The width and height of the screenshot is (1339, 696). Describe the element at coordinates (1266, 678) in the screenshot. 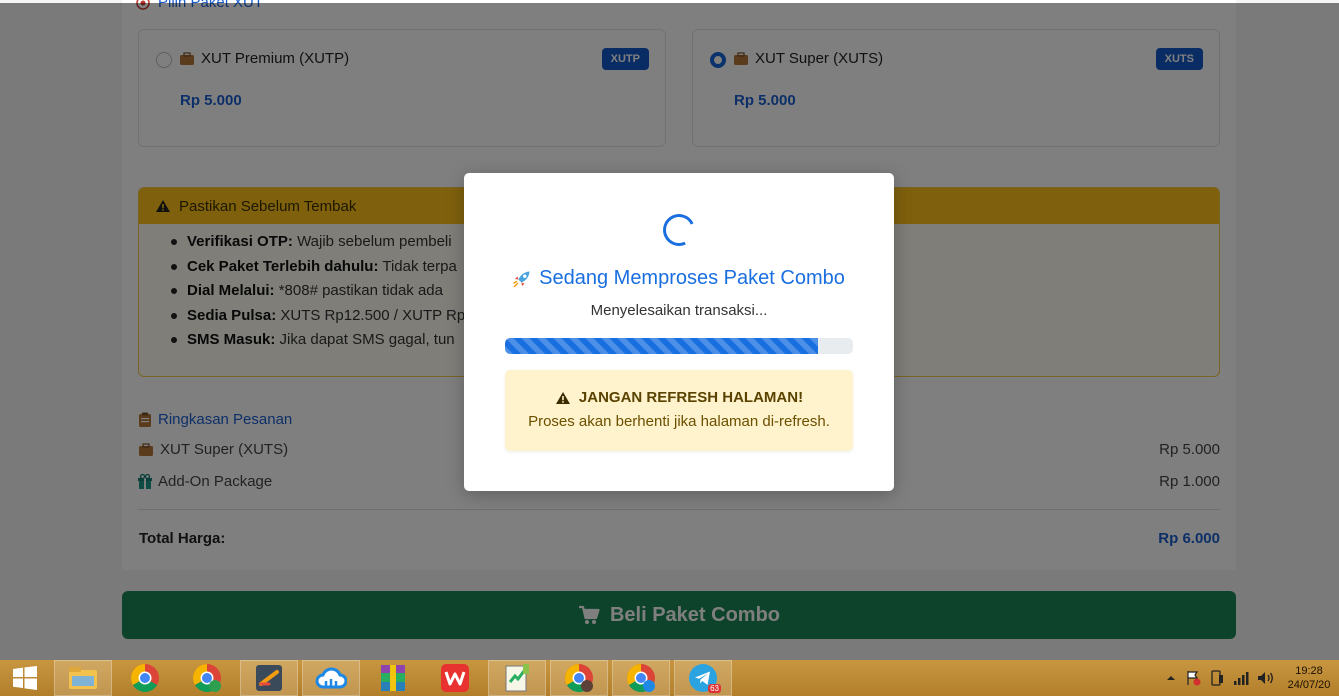

I see `volume-icon` at that location.